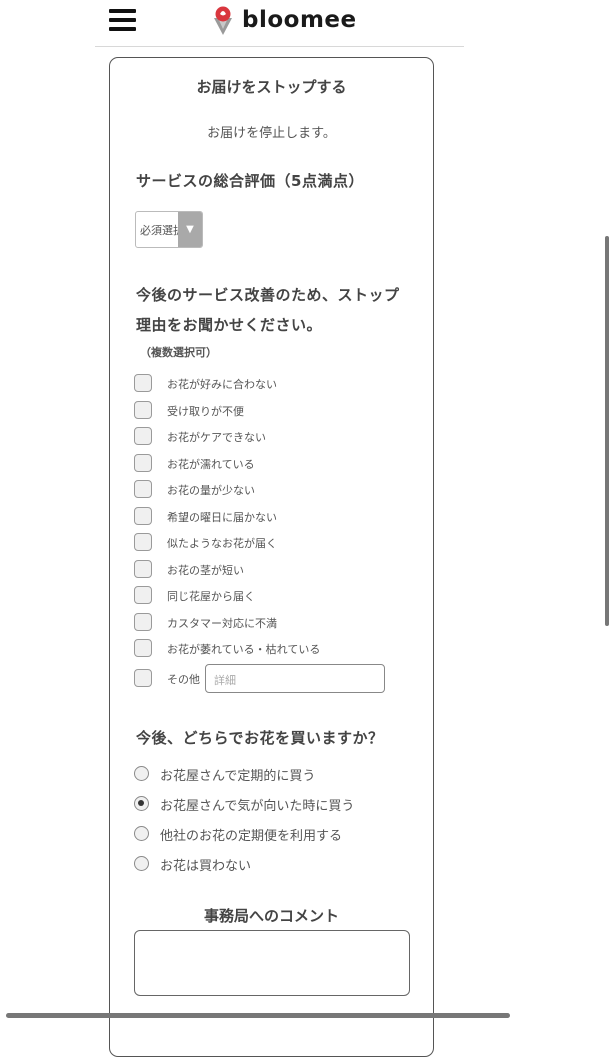 This screenshot has height=1057, width=615. I want to click on app-header: bloomee, so click(279, 23).